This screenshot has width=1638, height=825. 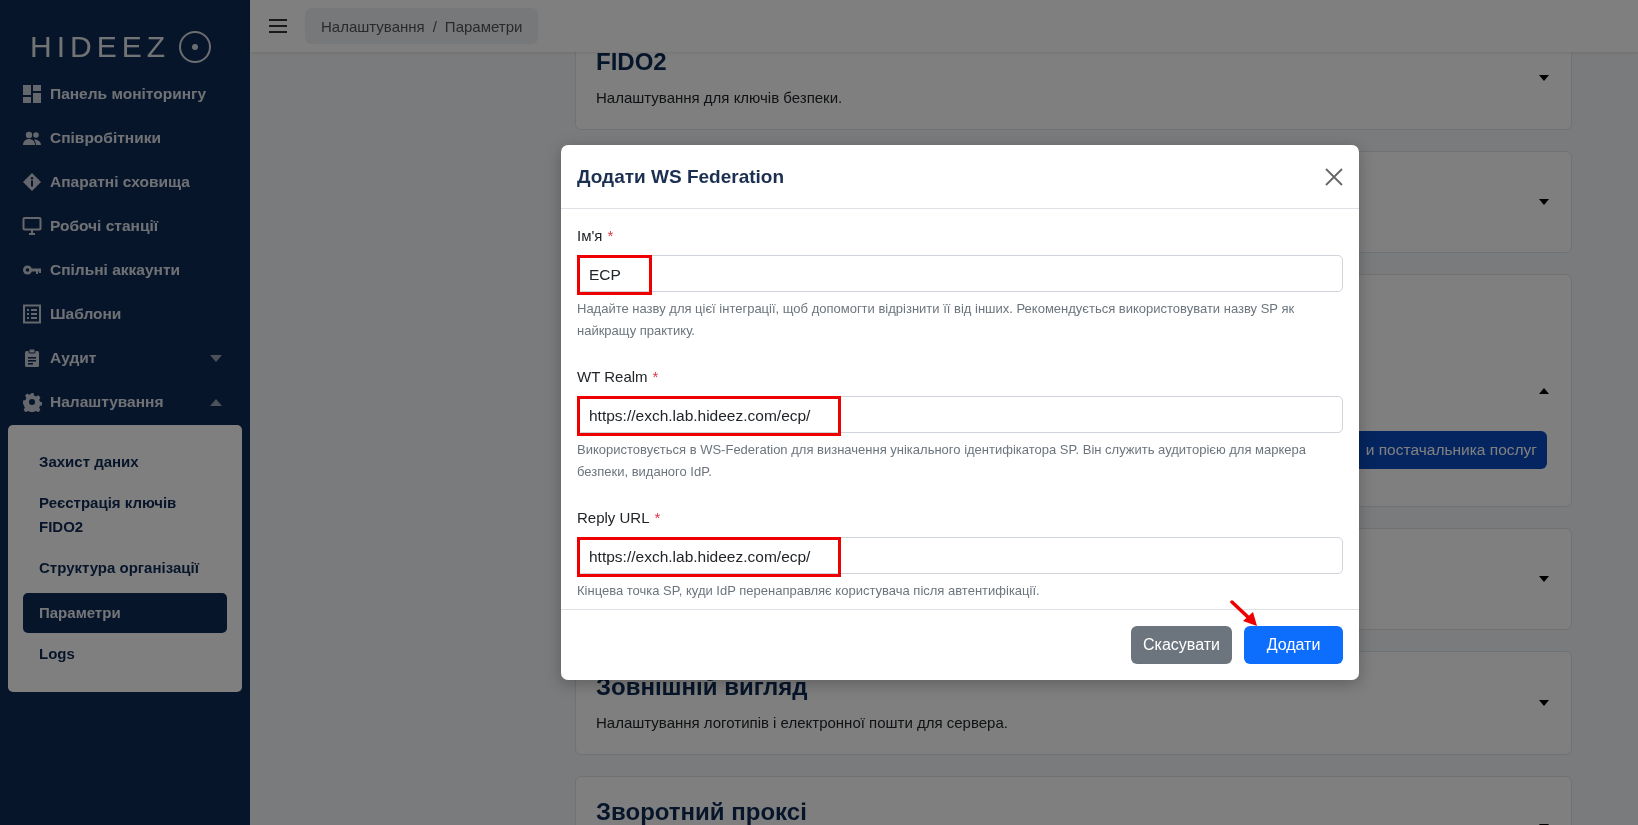 I want to click on field-hint: Надайте назву для цієї інтеграції, щоб допомогти відрізнити її від інших. Рекомендується використовувати назву SP як найкращу практику., so click(x=936, y=320).